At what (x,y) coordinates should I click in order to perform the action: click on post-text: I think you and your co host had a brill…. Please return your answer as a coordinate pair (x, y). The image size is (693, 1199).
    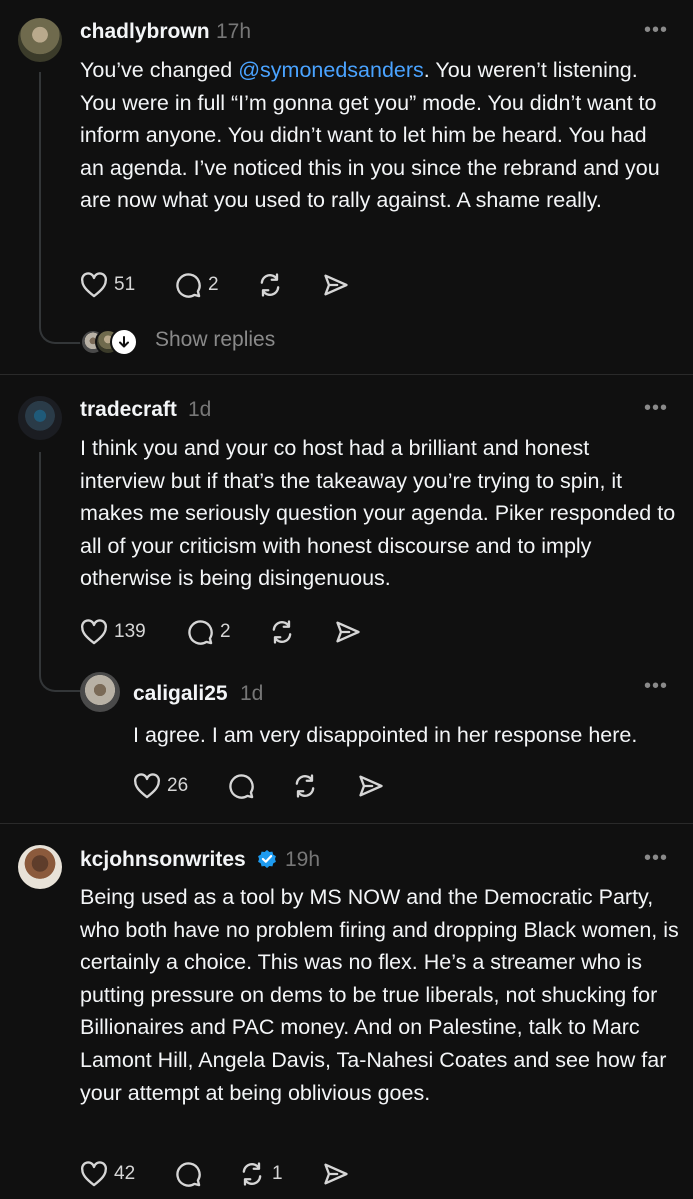
    Looking at the image, I should click on (378, 513).